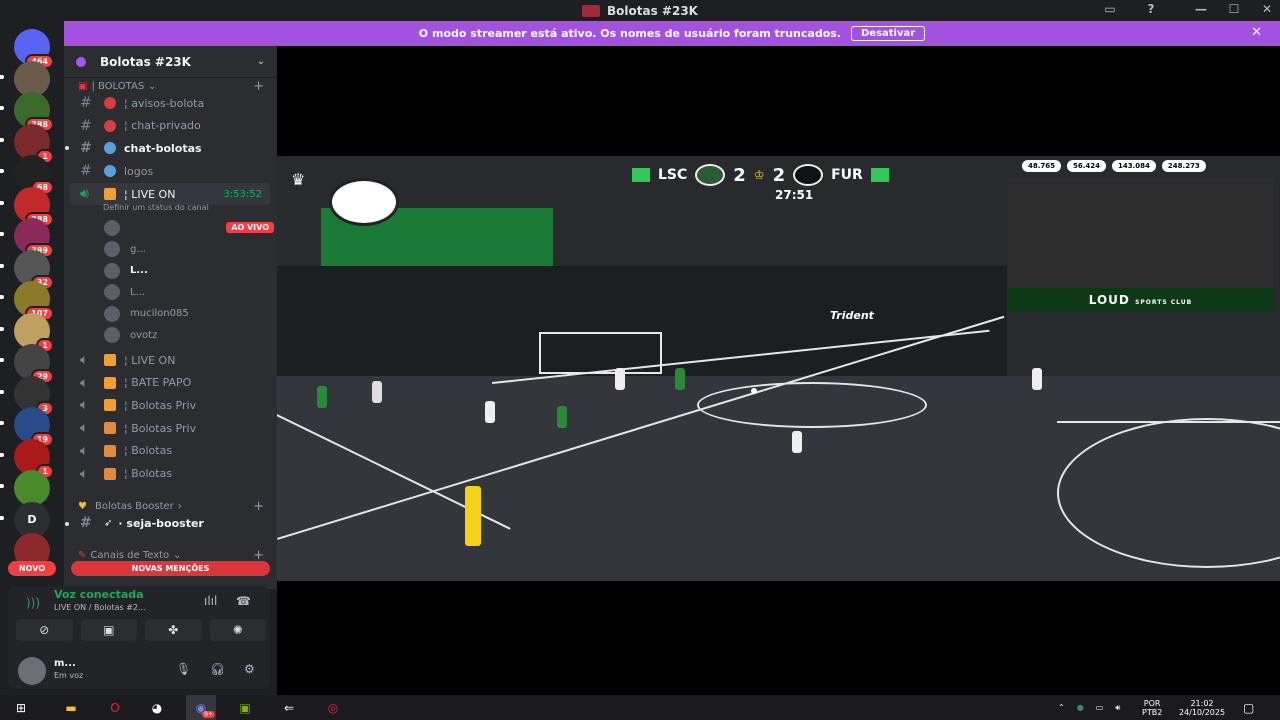  I want to click on voice-connected-label: Voz conectada, so click(99, 594).